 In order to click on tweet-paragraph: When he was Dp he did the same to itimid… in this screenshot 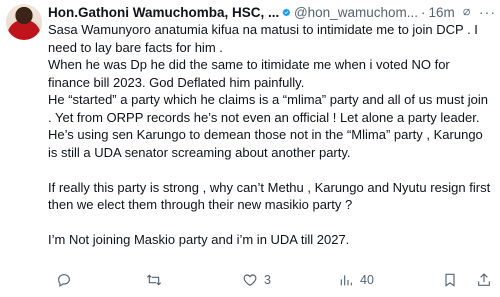, I will do `click(249, 73)`.